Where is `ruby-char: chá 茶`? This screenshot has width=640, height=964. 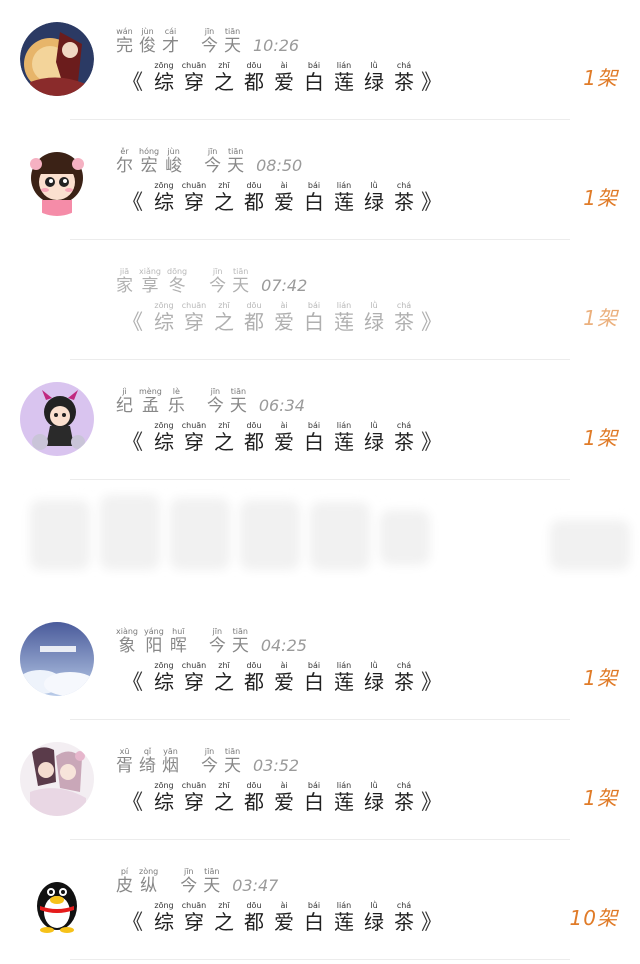
ruby-char: chá 茶 is located at coordinates (404, 317).